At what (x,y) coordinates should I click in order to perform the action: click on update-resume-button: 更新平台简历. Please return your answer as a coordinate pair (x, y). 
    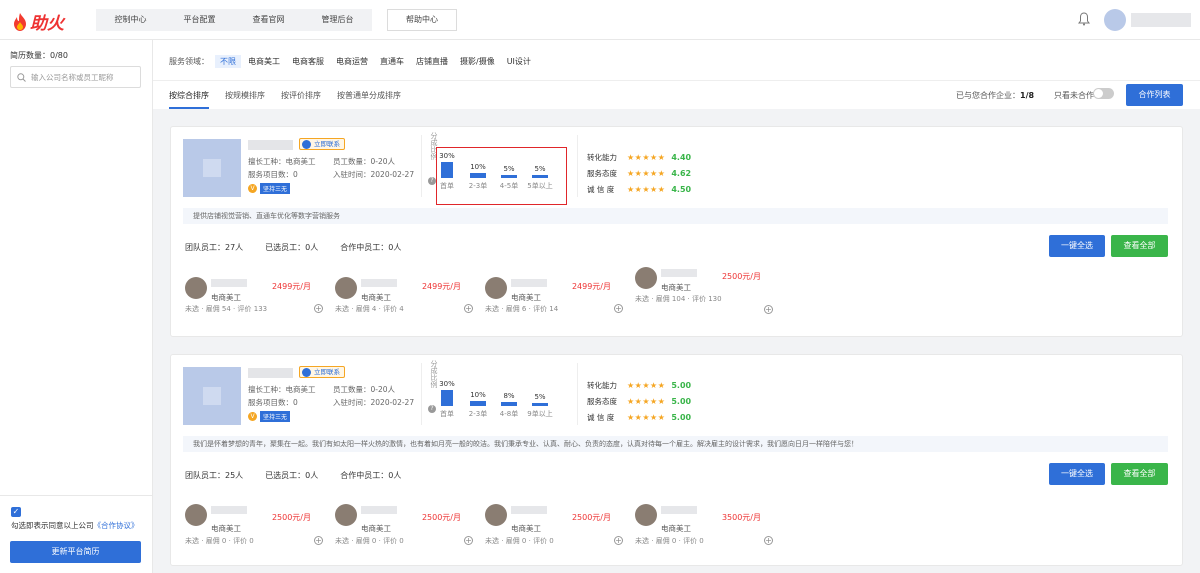
    Looking at the image, I should click on (75, 552).